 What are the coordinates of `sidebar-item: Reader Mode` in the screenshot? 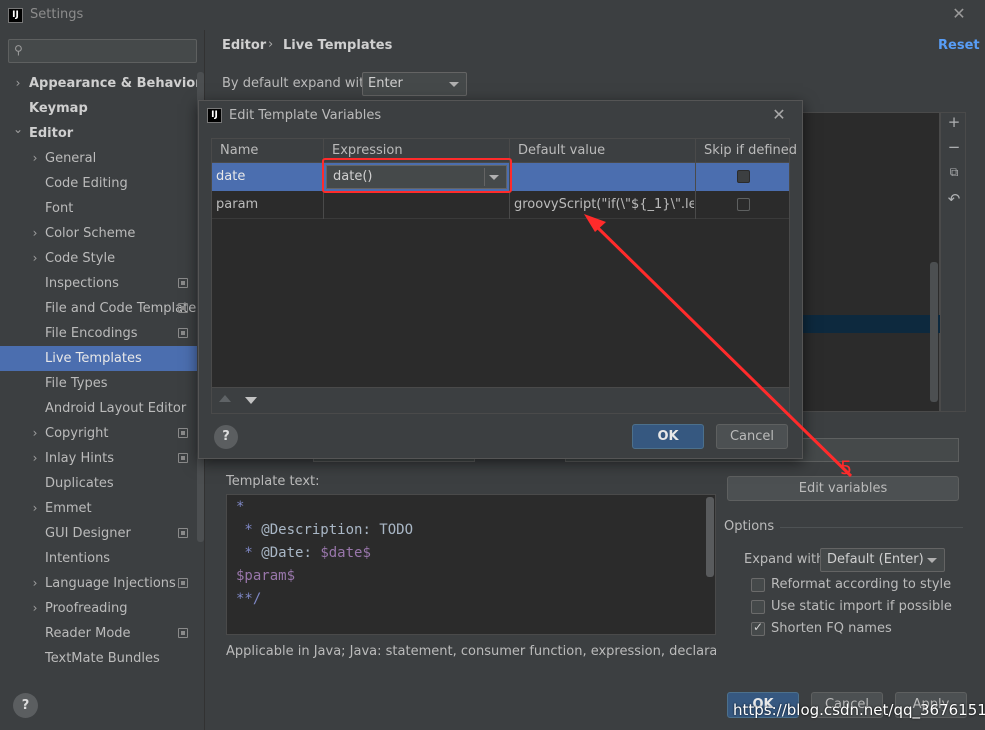 It's located at (98, 633).